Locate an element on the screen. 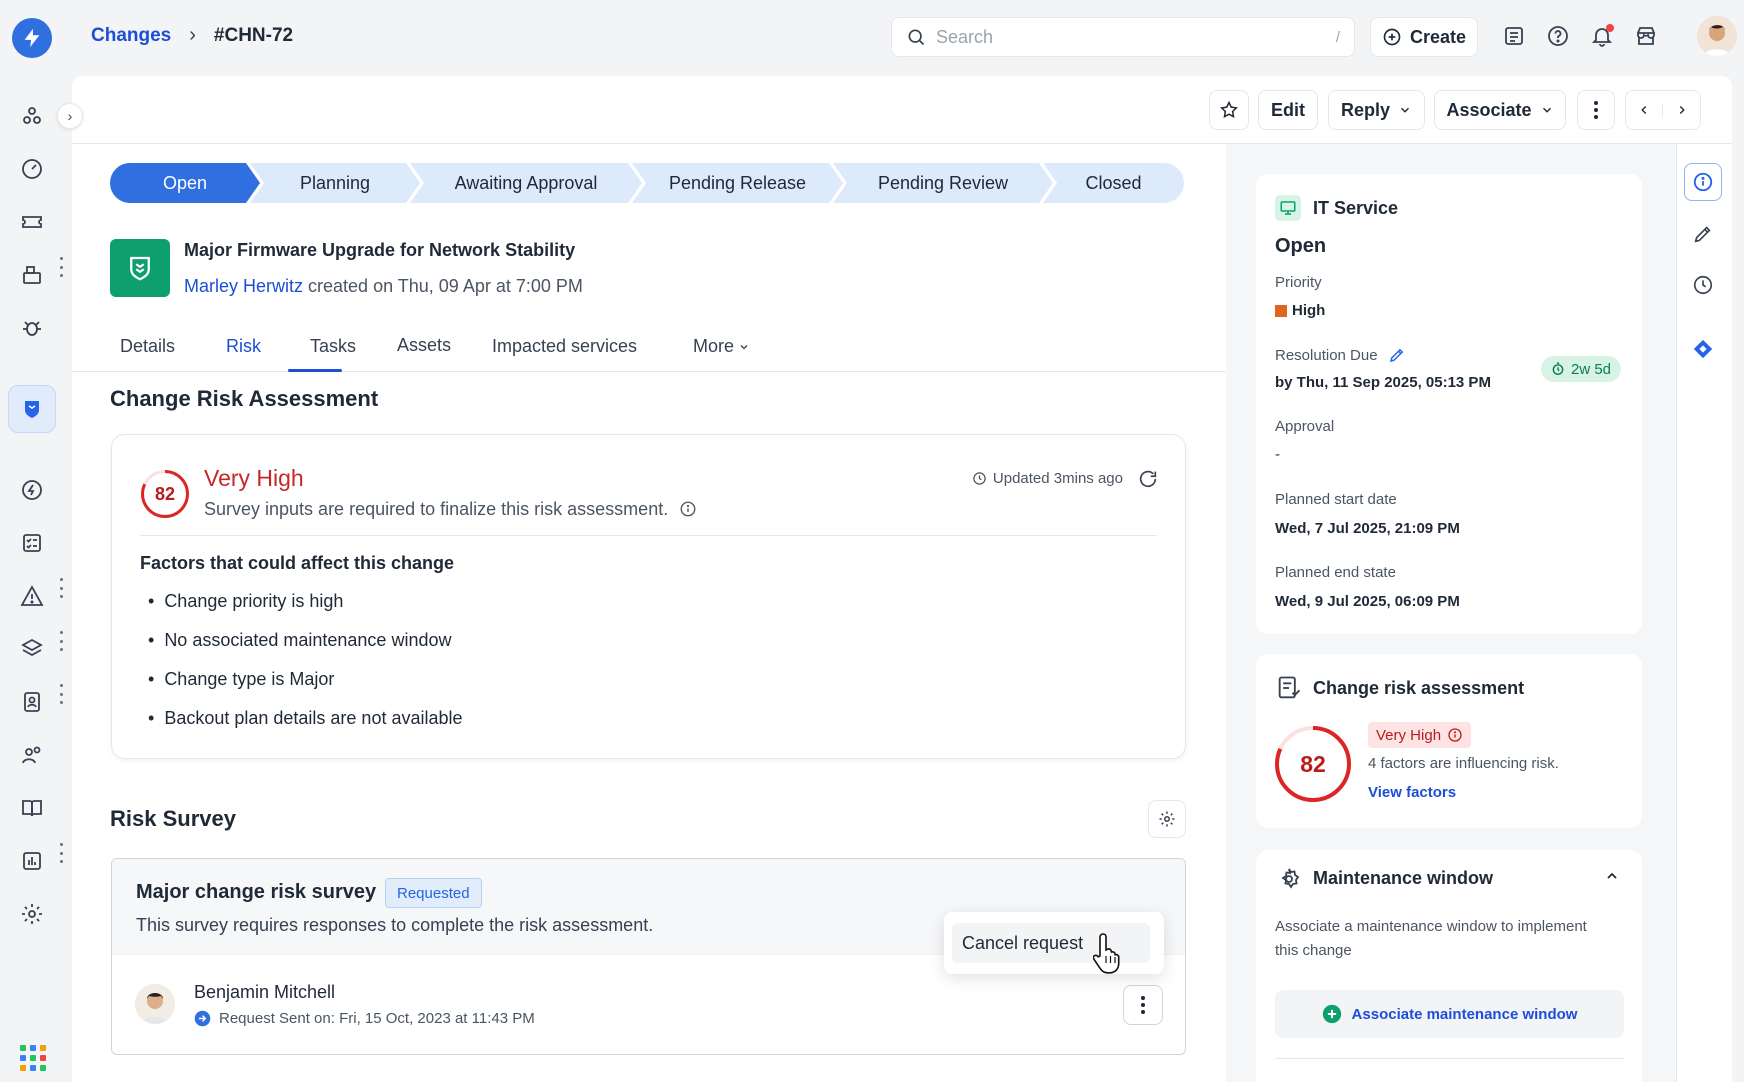 This screenshot has height=1082, width=1744. create-button: Create is located at coordinates (1424, 37).